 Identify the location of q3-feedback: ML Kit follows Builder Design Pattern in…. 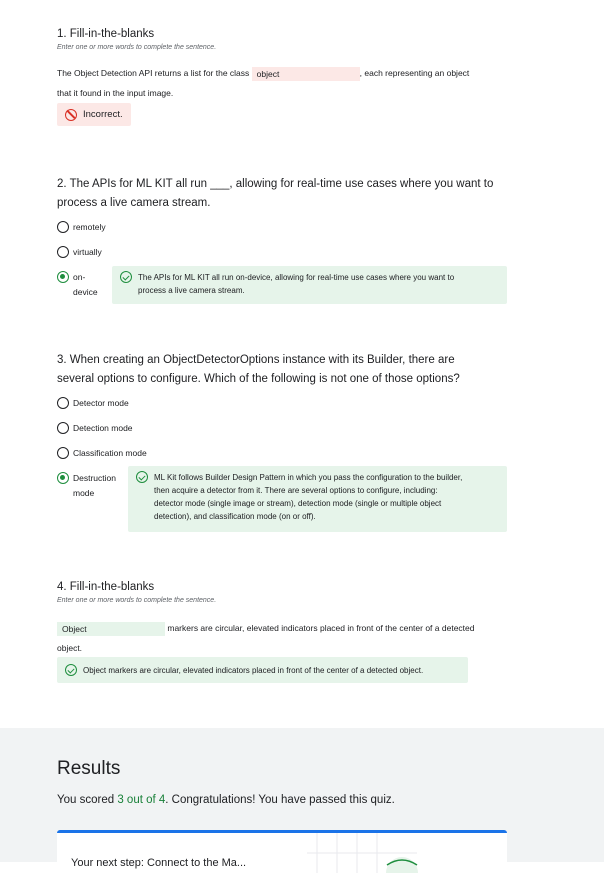
(317, 499).